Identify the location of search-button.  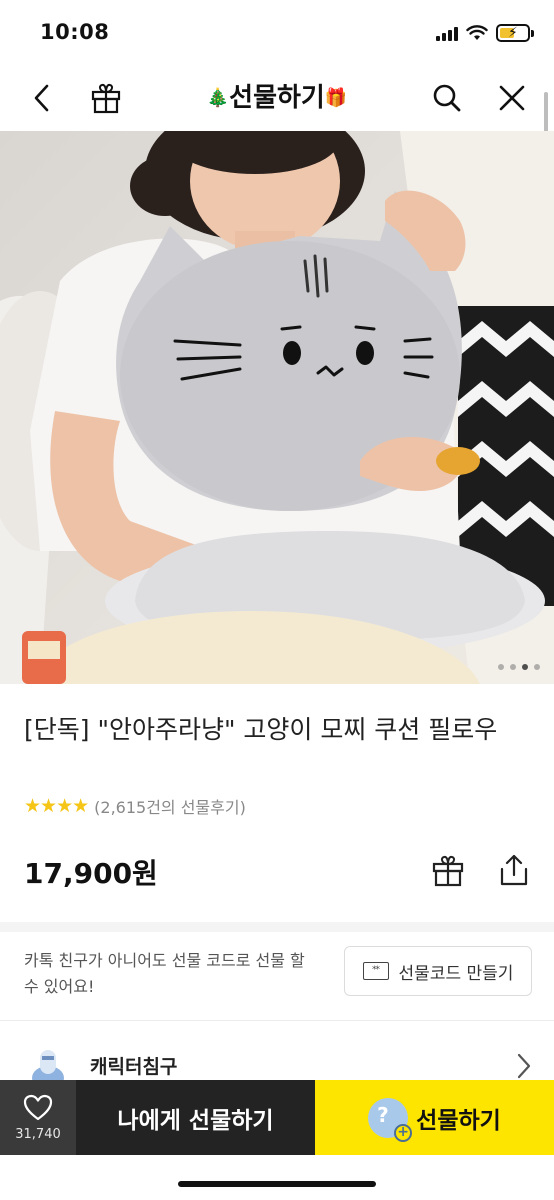
(447, 98).